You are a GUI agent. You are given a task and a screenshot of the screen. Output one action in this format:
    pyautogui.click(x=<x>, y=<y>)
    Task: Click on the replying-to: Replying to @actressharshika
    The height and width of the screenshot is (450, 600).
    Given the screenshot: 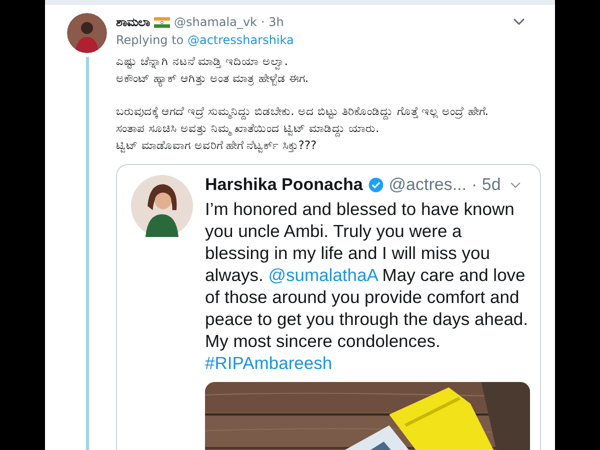 What is the action you would take?
    pyautogui.click(x=205, y=40)
    